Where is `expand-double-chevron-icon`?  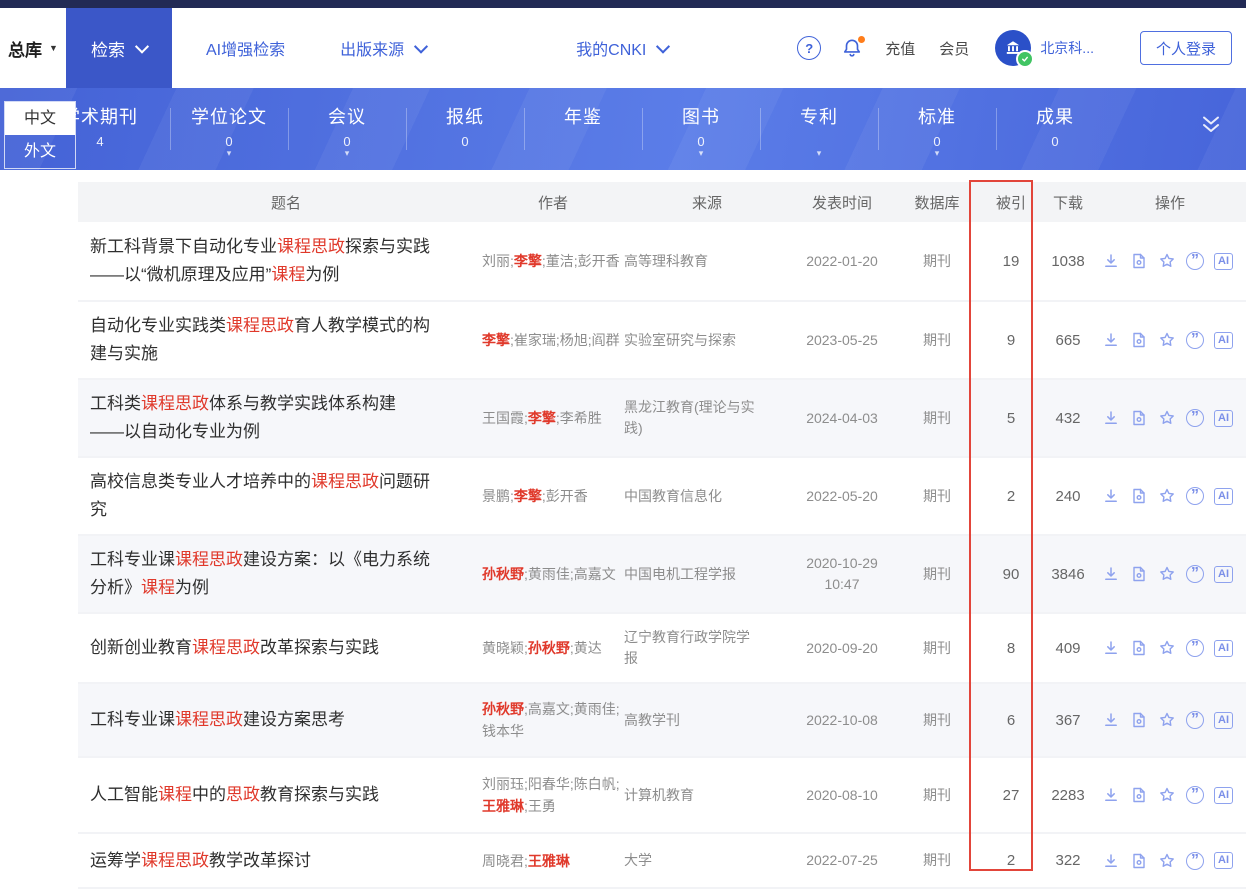 expand-double-chevron-icon is located at coordinates (1211, 127).